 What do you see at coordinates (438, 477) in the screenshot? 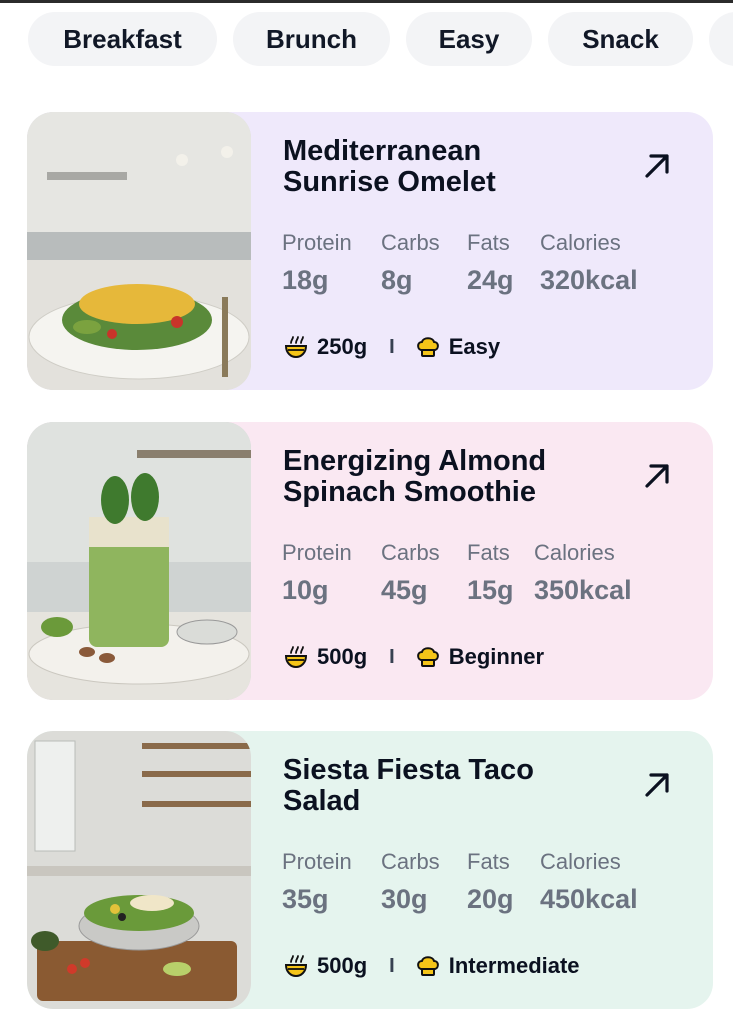
I see `recipe-title: Energizing Almond Spinach Smoothie` at bounding box center [438, 477].